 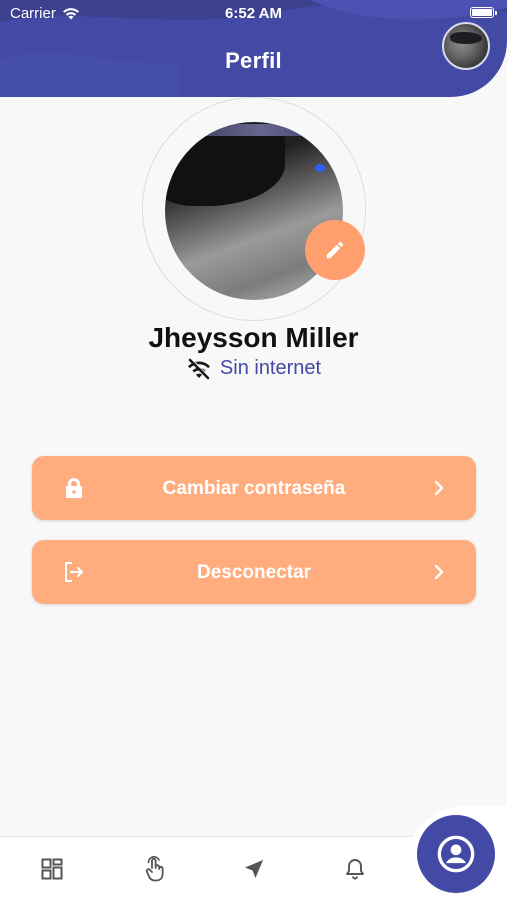 I want to click on connection-status: Sin internet, so click(x=253, y=368).